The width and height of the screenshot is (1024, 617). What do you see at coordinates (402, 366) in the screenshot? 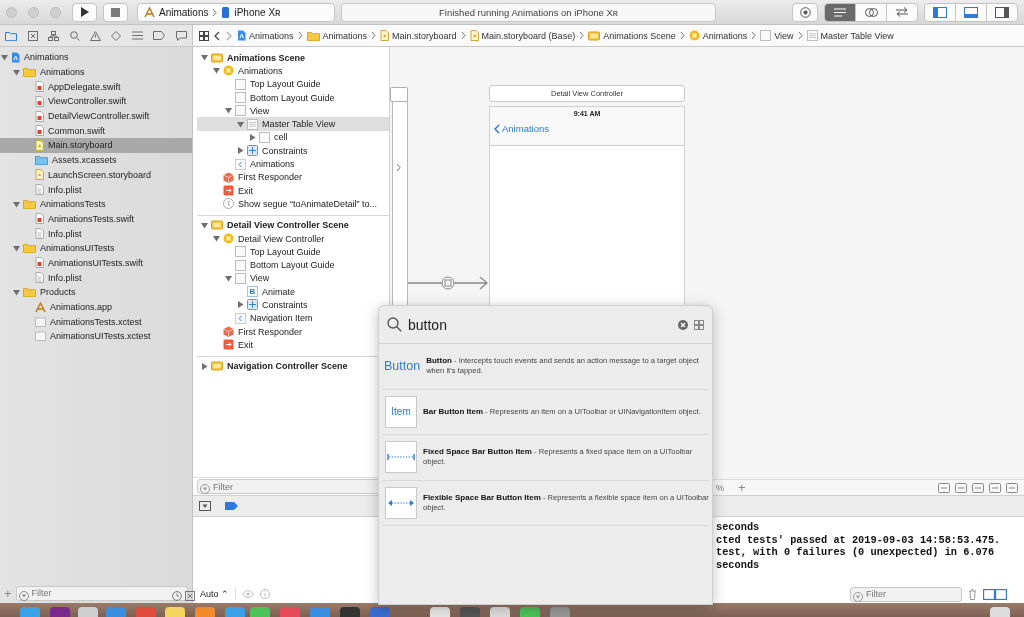
I see `button-preview: Button` at bounding box center [402, 366].